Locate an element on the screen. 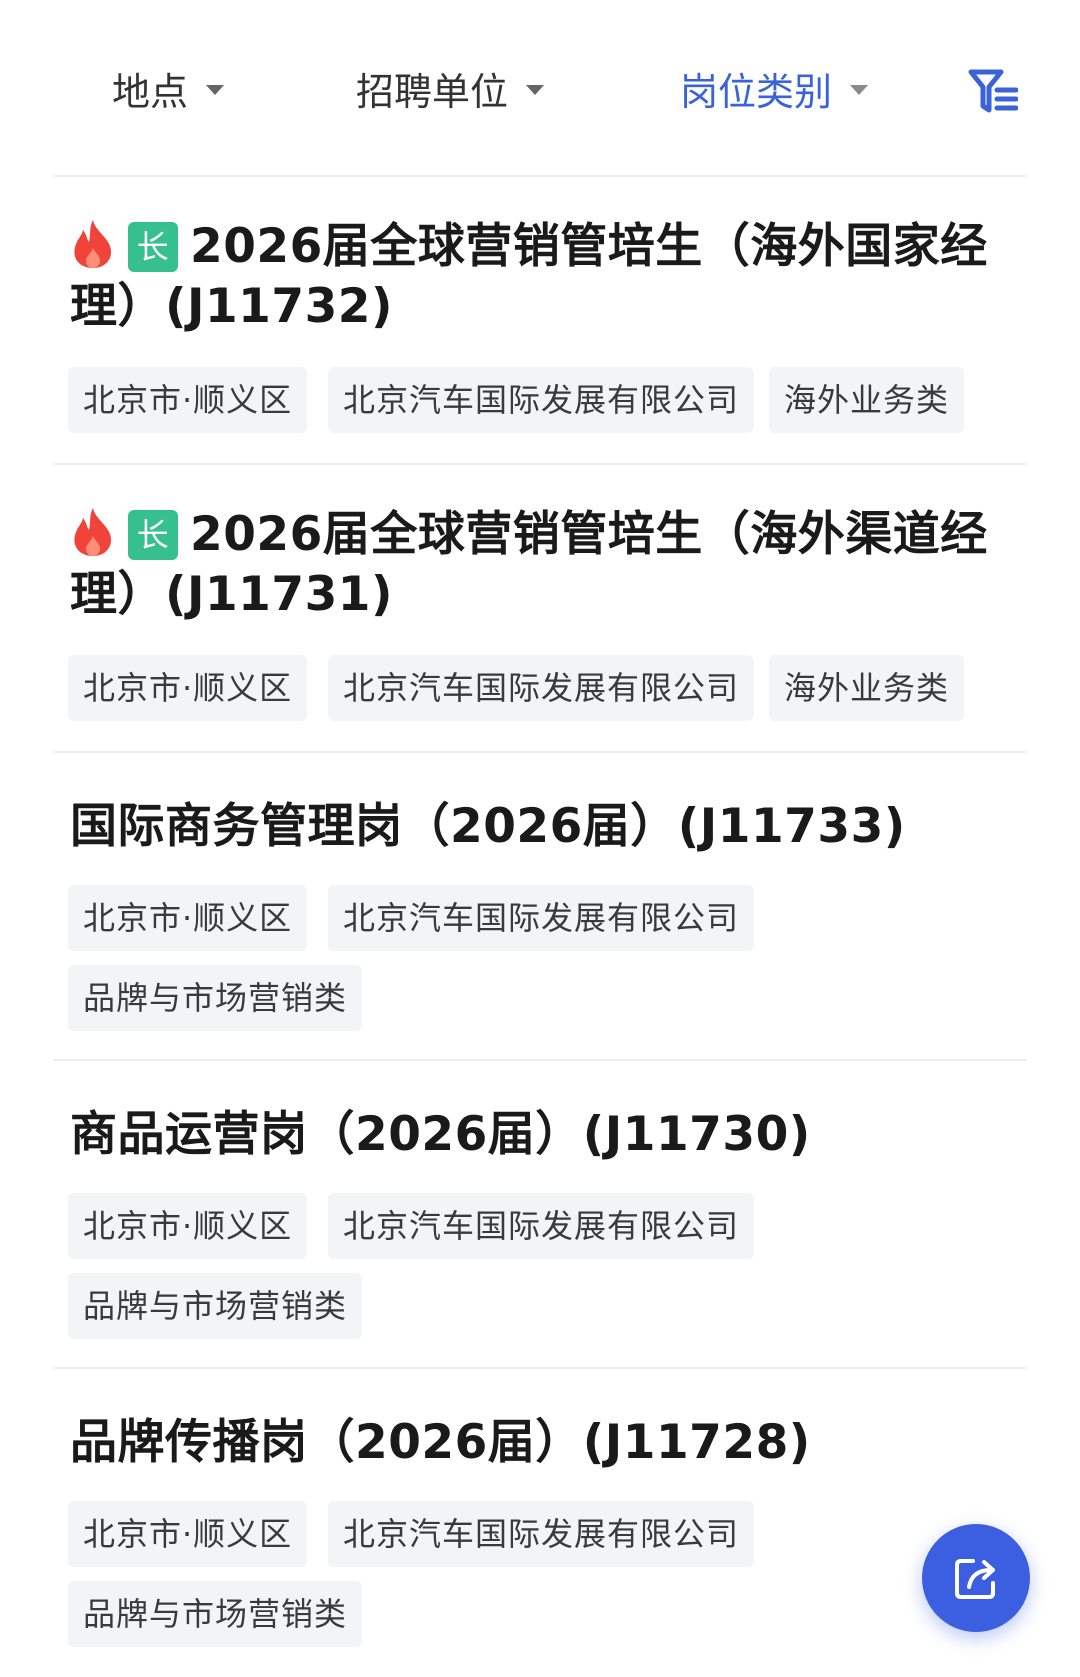 This screenshot has width=1080, height=1677. company-filter-label: 招聘单位 is located at coordinates (432, 91).